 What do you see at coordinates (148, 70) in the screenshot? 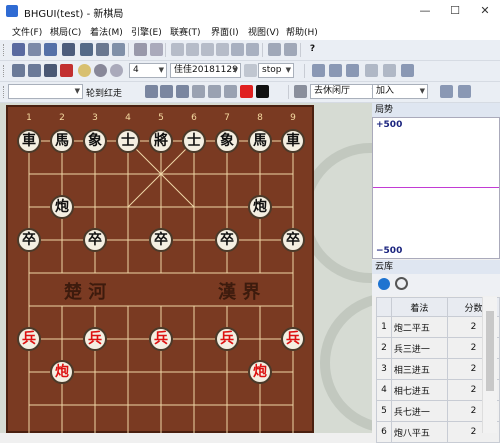
I see `depth-select: 4 ▼` at bounding box center [148, 70].